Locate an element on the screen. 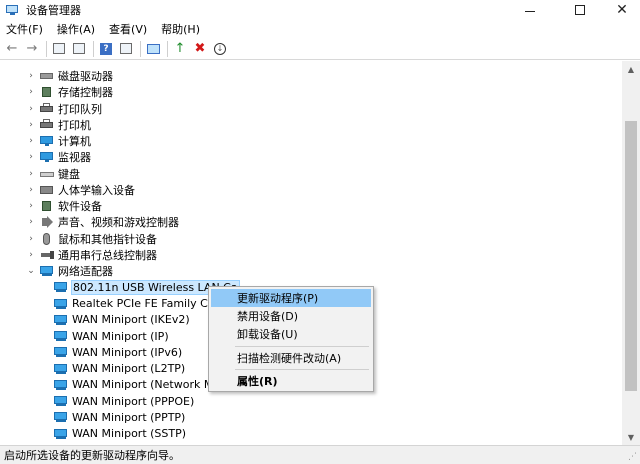 The width and height of the screenshot is (640, 464). network-adapter-item: WAN Miniport (Network Mon is located at coordinates (113, 385).